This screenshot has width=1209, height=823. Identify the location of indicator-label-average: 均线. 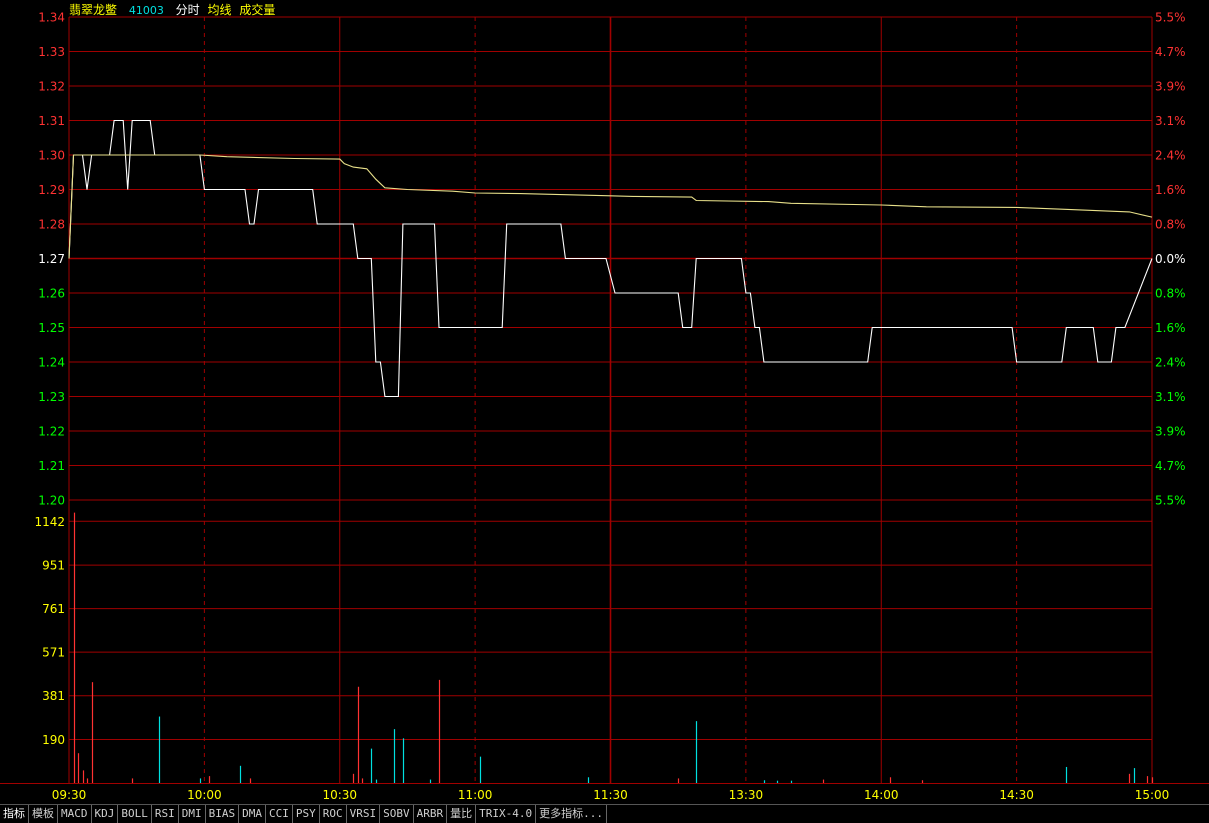
(219, 10).